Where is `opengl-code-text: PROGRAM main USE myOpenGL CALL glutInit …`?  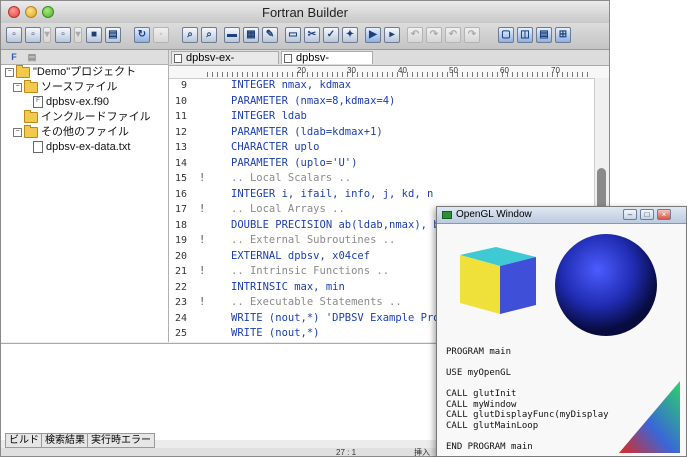
opengl-code-text: PROGRAM main USE myOpenGL CALL glutInit … is located at coordinates (527, 399).